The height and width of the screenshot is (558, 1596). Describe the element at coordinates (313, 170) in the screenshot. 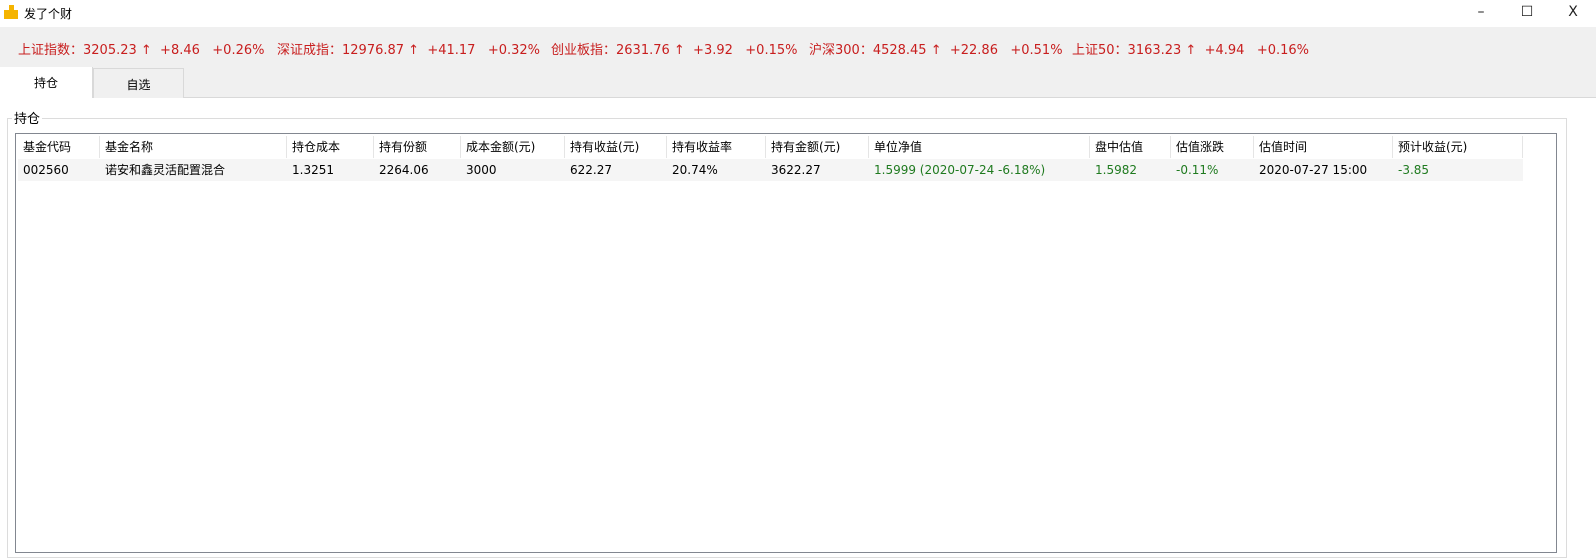

I see `table-cell: 1.3251` at that location.